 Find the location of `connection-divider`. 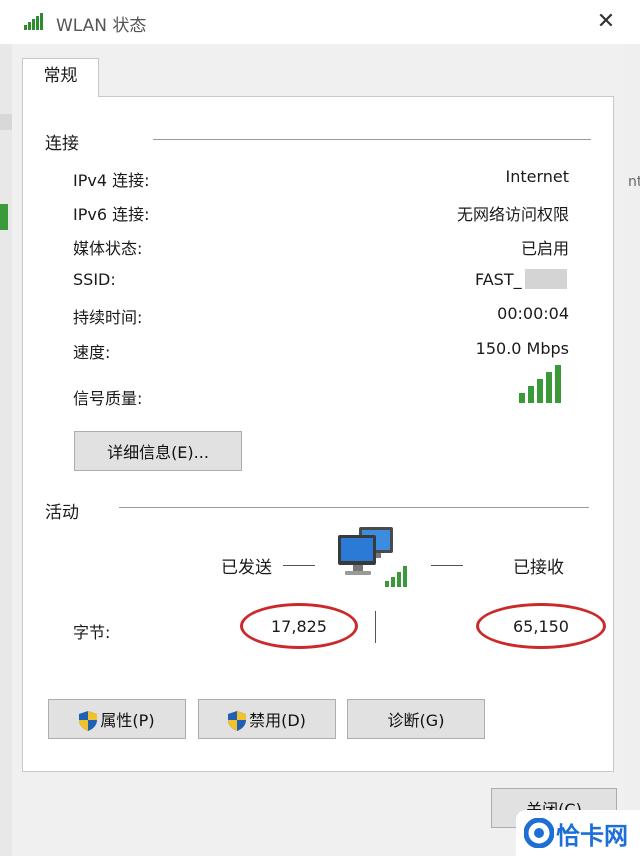

connection-divider is located at coordinates (372, 139).